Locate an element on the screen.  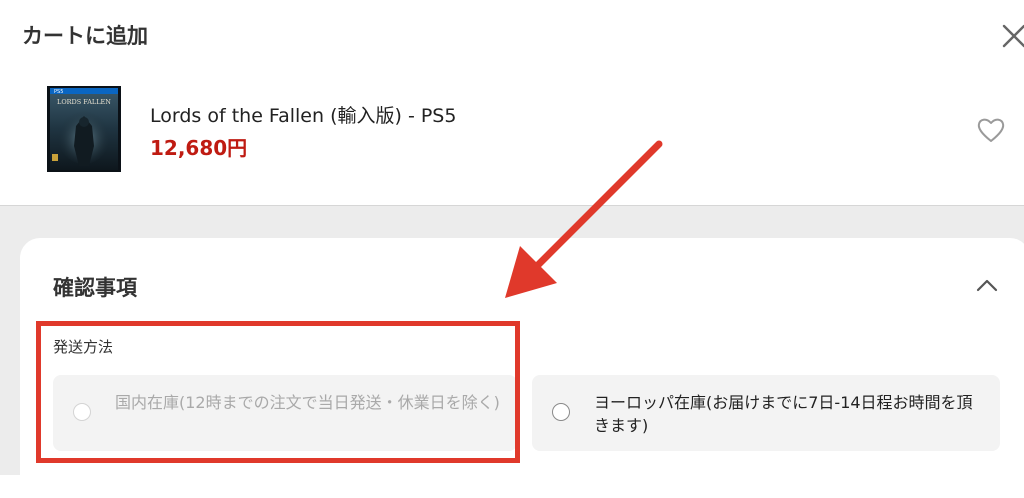
svg-text: PS5 is located at coordinates (58, 92).